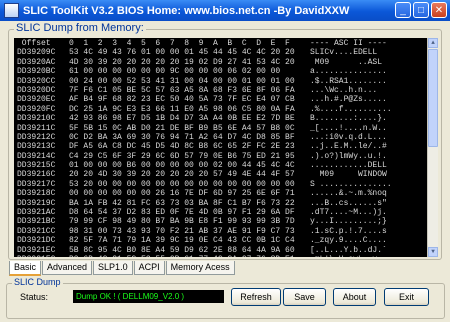 Image resolution: width=450 pixels, height=322 pixels. I want to click on offset-cell: DD39214C, so click(36, 156).